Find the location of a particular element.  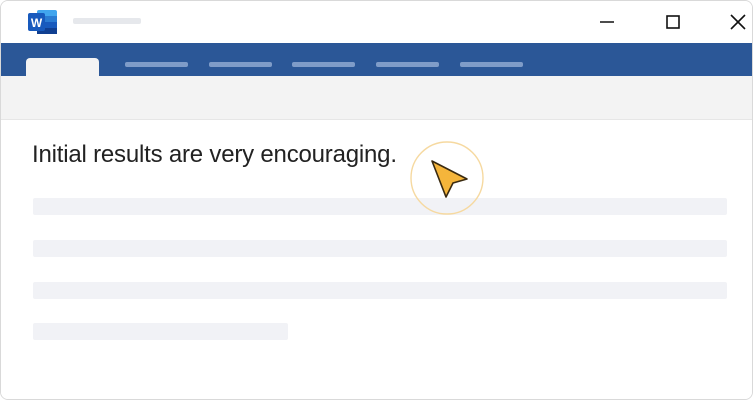

ribbon-toolbar is located at coordinates (376, 98).